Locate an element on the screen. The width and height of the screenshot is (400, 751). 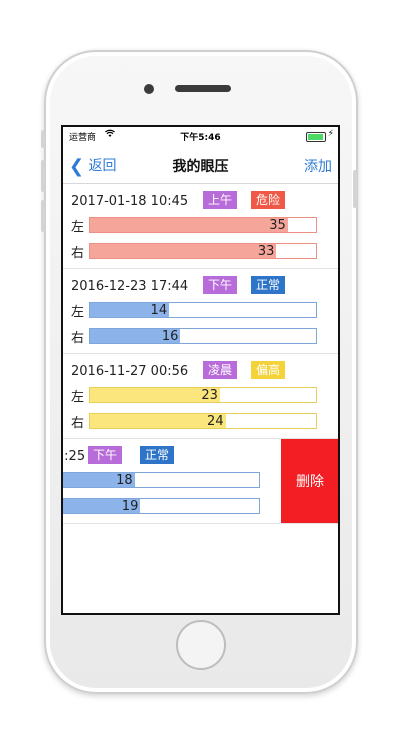
pressure-value: 16 is located at coordinates (170, 336).